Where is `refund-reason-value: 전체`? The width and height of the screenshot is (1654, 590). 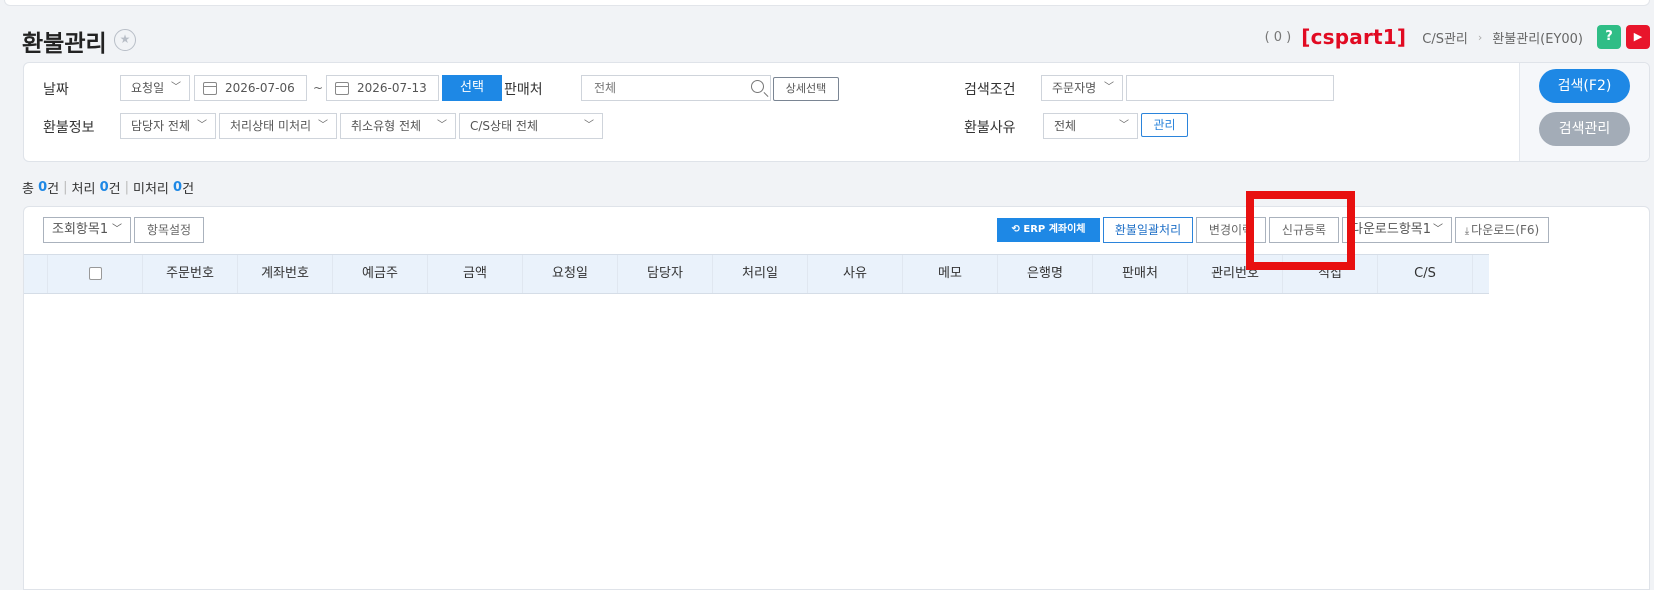 refund-reason-value: 전체 is located at coordinates (1065, 126).